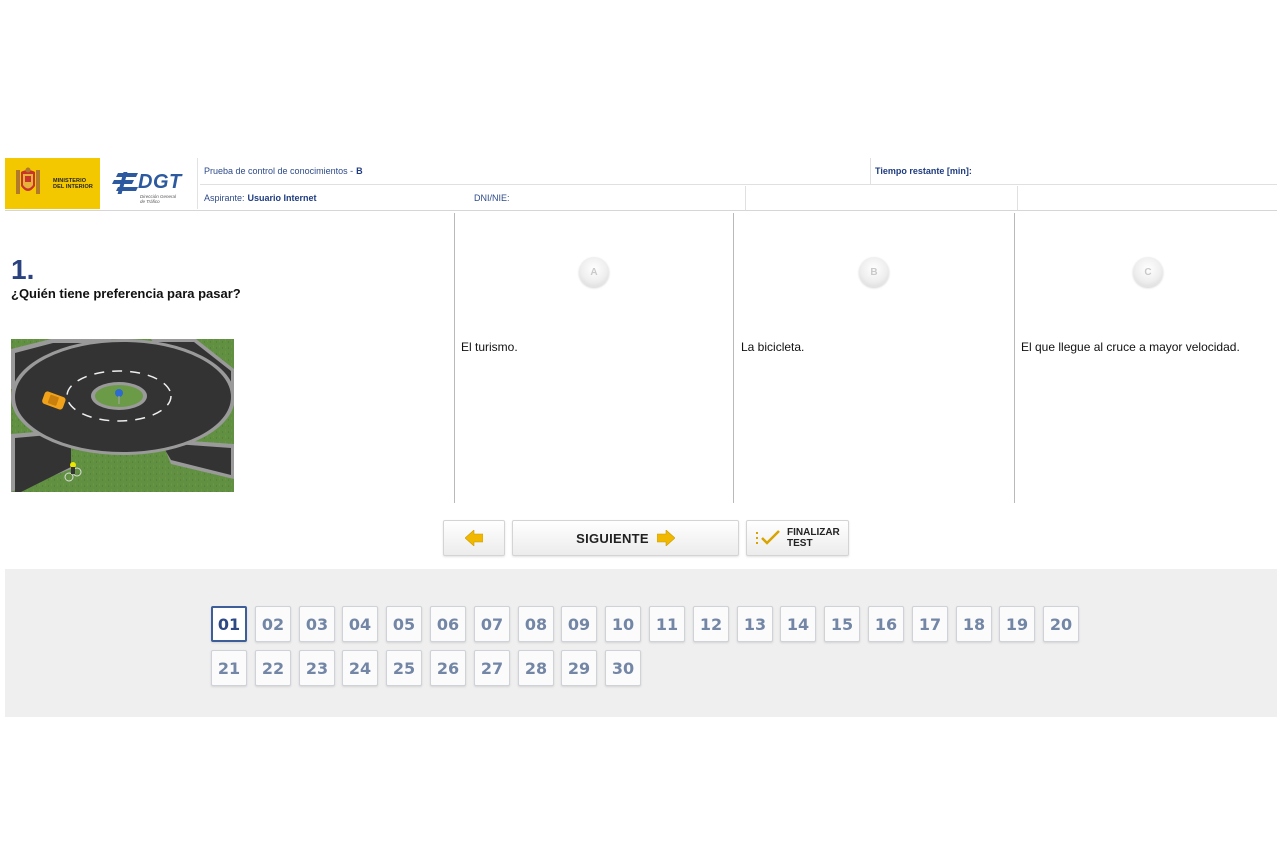 The width and height of the screenshot is (1280, 853). What do you see at coordinates (273, 624) in the screenshot?
I see `question-nav-button-02: 02` at bounding box center [273, 624].